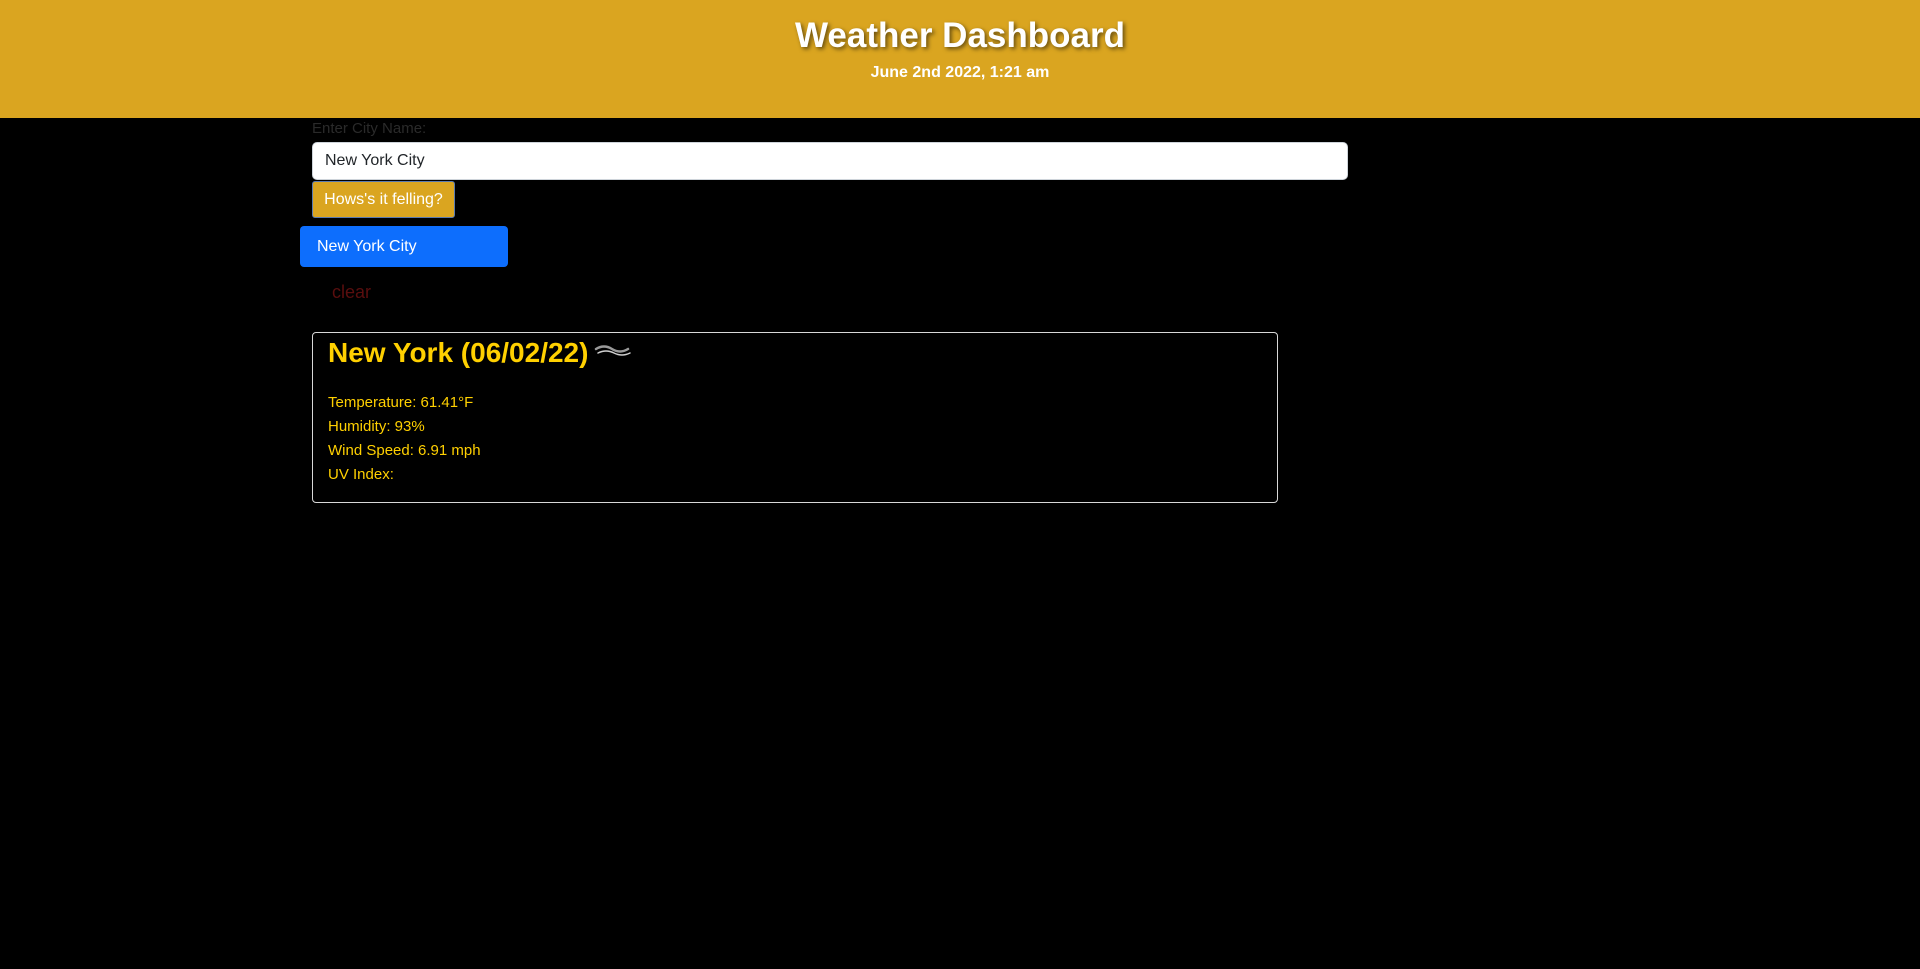 Image resolution: width=1920 pixels, height=969 pixels. I want to click on weather-title-row: New York (06/02/22), so click(480, 353).